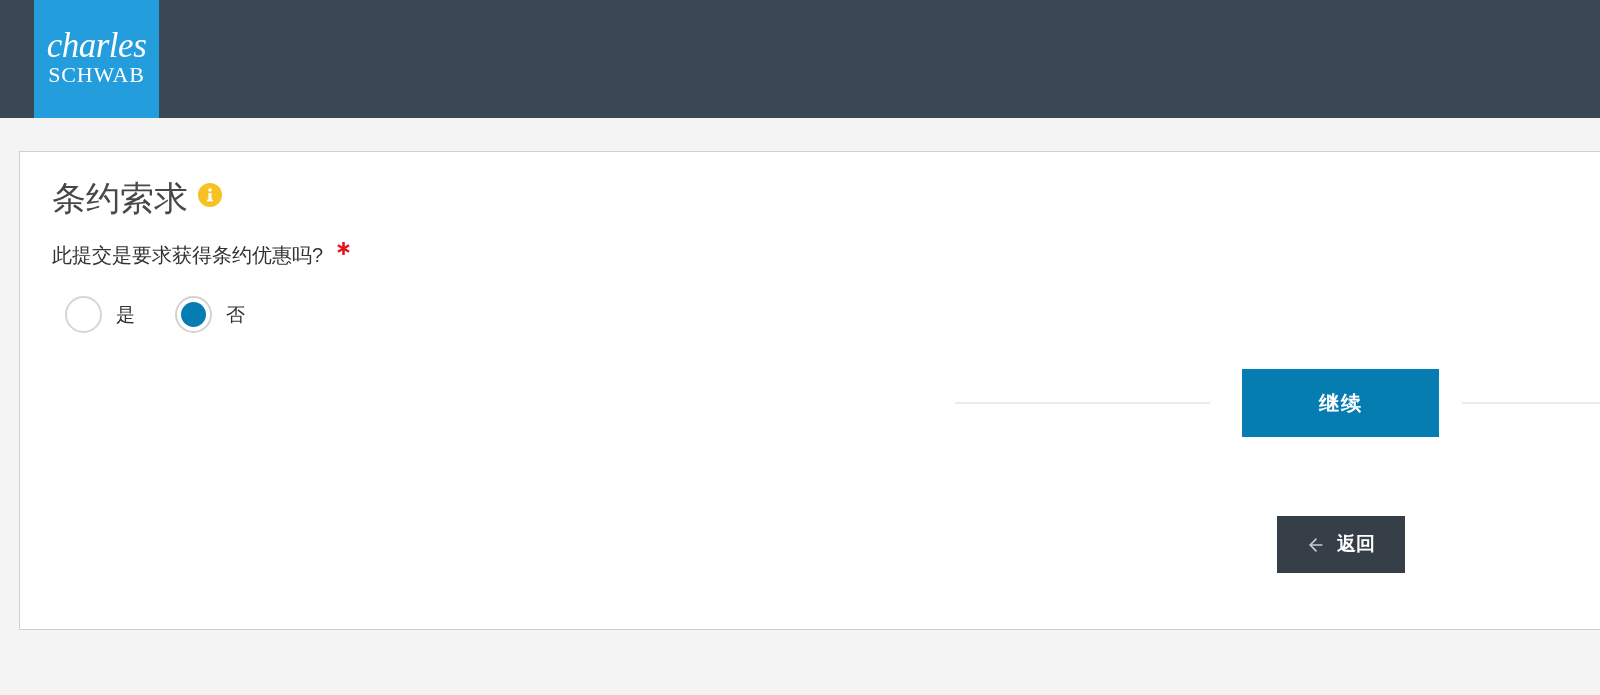  Describe the element at coordinates (188, 255) in the screenshot. I see `question-label: 此提交是要求获得条约优惠吗?` at that location.